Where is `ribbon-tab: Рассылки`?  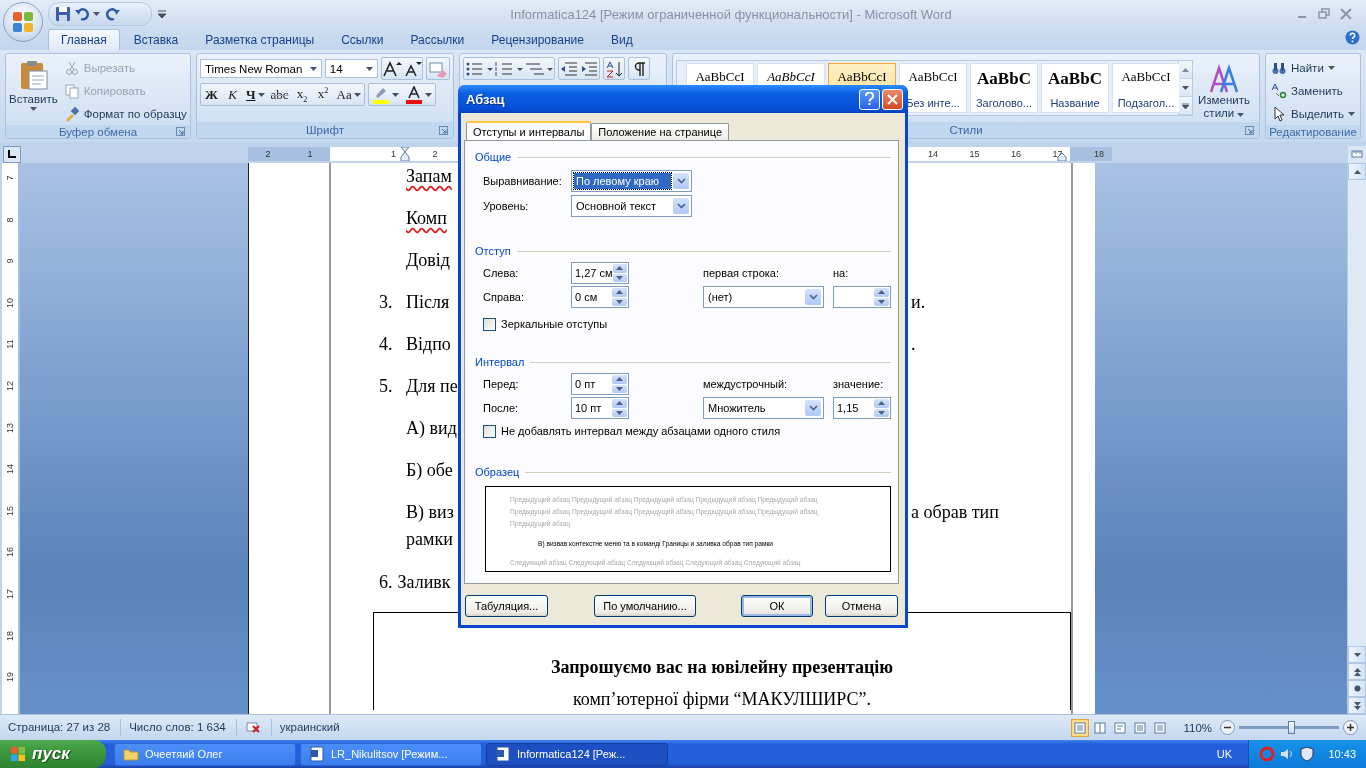
ribbon-tab: Рассылки is located at coordinates (437, 39).